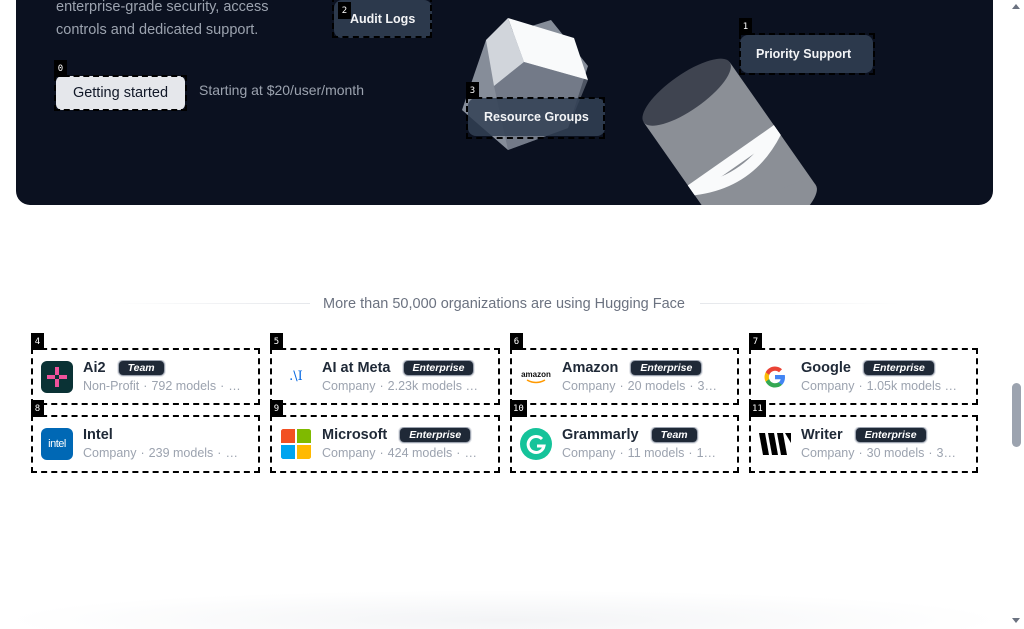 The width and height of the screenshot is (1024, 629). What do you see at coordinates (904, 386) in the screenshot?
I see `org-models: 1.05k models` at bounding box center [904, 386].